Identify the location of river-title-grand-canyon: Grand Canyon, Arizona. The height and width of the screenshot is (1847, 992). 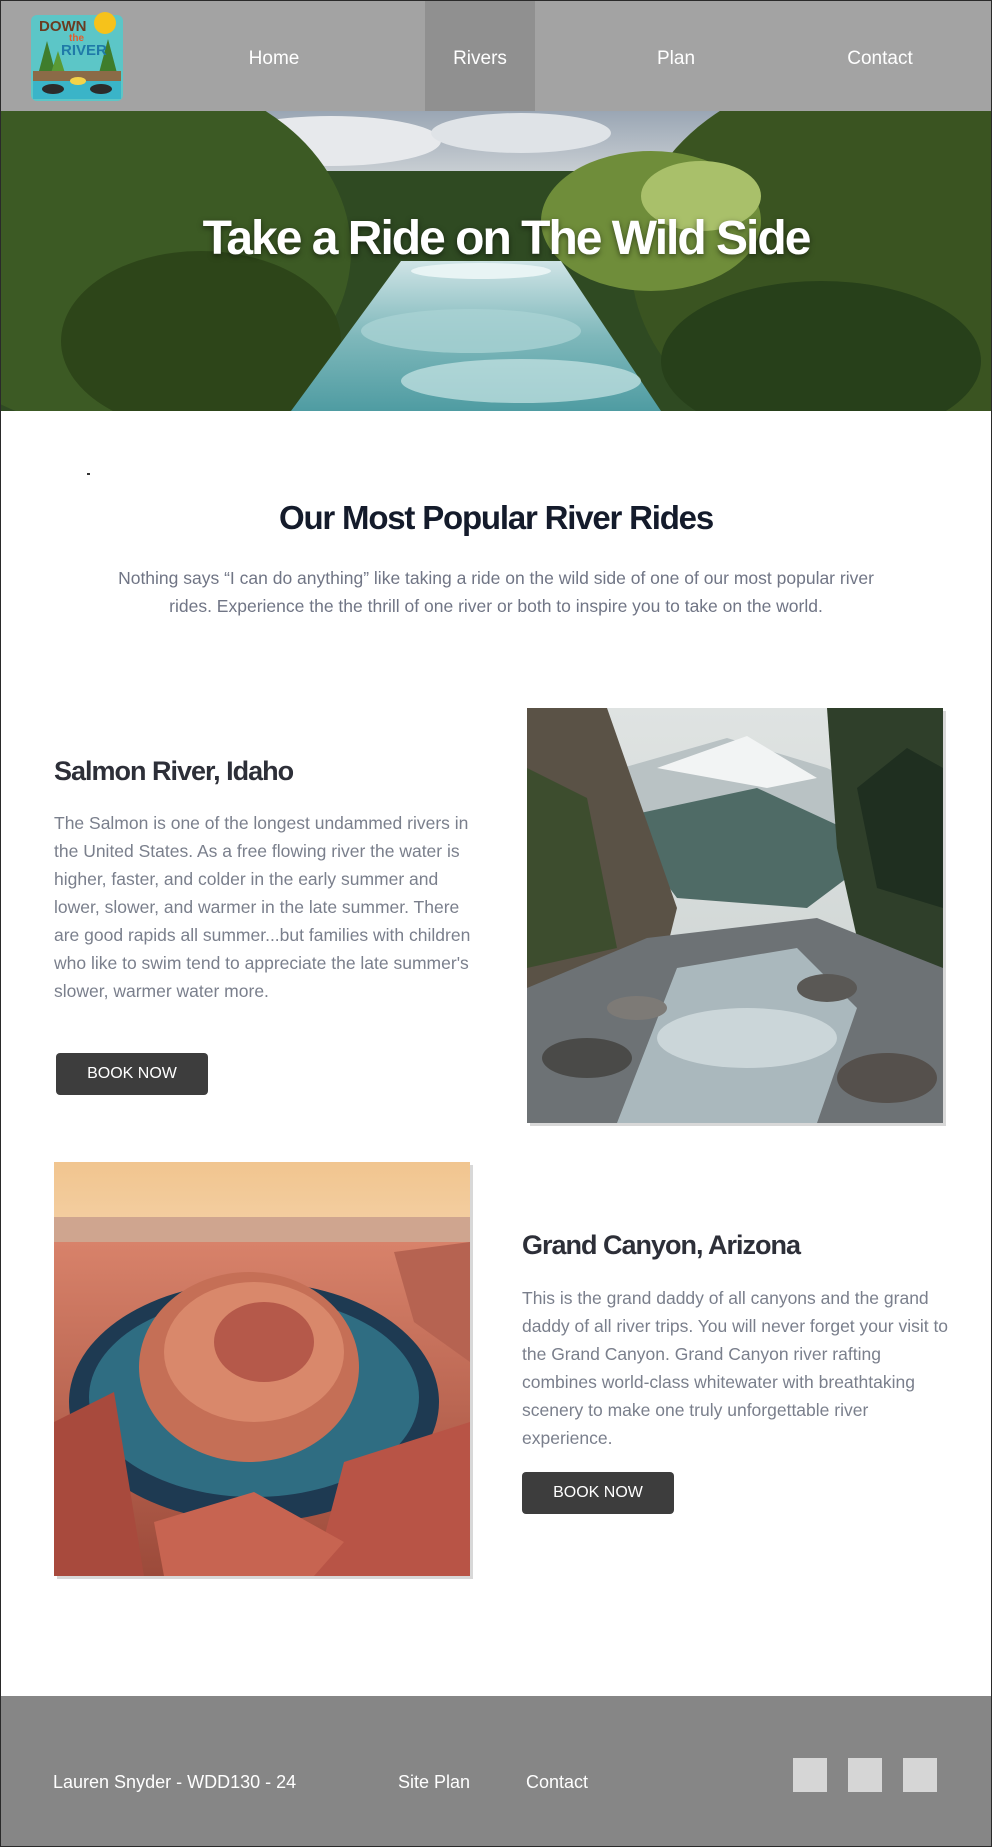
(661, 1245).